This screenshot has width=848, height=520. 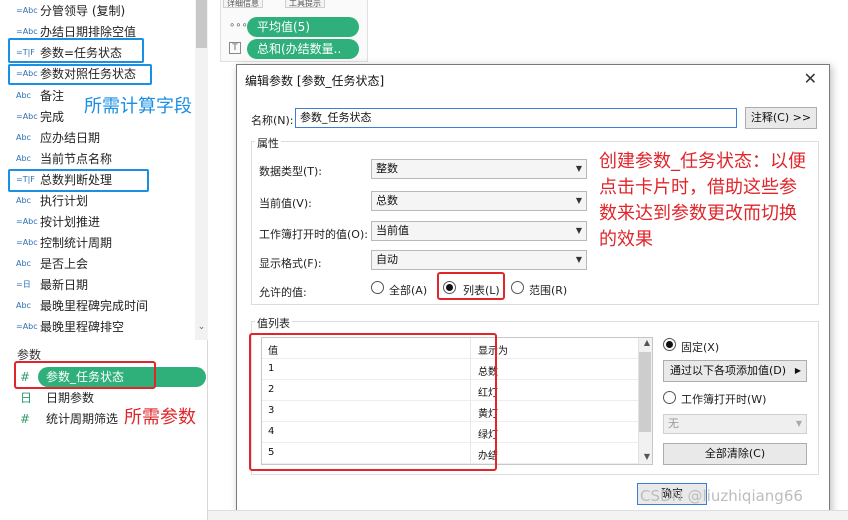 I want to click on radio-onopen-label: 工作簿打开时(W), so click(x=724, y=399).